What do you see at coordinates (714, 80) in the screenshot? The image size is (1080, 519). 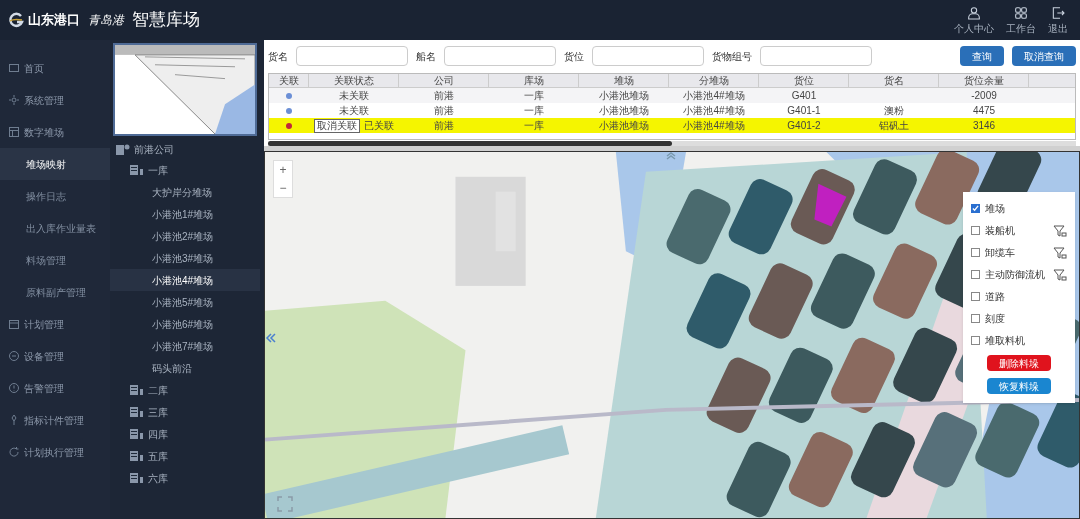 I see `column-header: 分堆场` at bounding box center [714, 80].